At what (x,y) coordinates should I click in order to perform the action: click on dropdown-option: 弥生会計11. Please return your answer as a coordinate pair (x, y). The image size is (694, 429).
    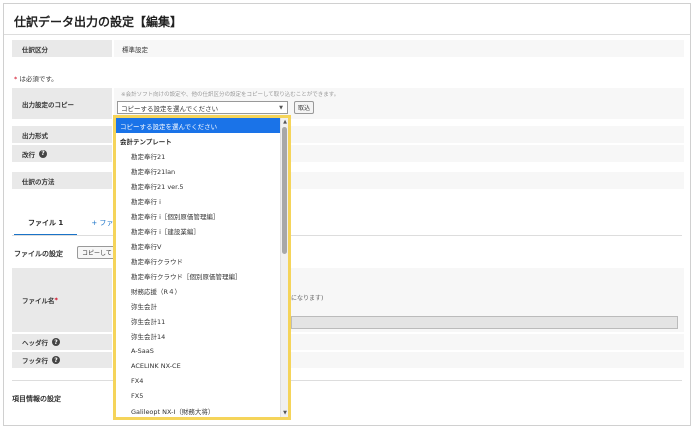
    Looking at the image, I should click on (198, 320).